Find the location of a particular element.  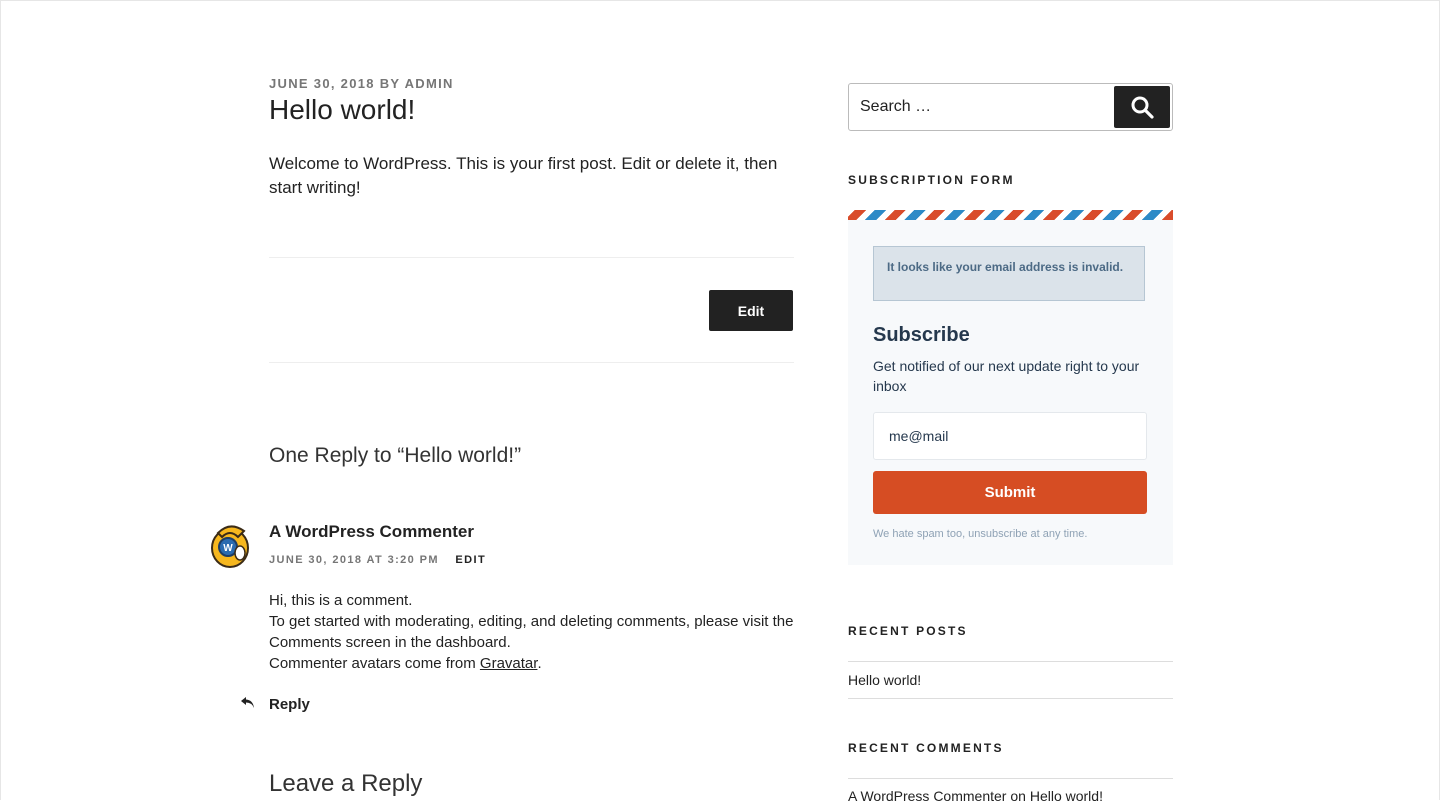

reply-arrow-icon is located at coordinates (248, 703).